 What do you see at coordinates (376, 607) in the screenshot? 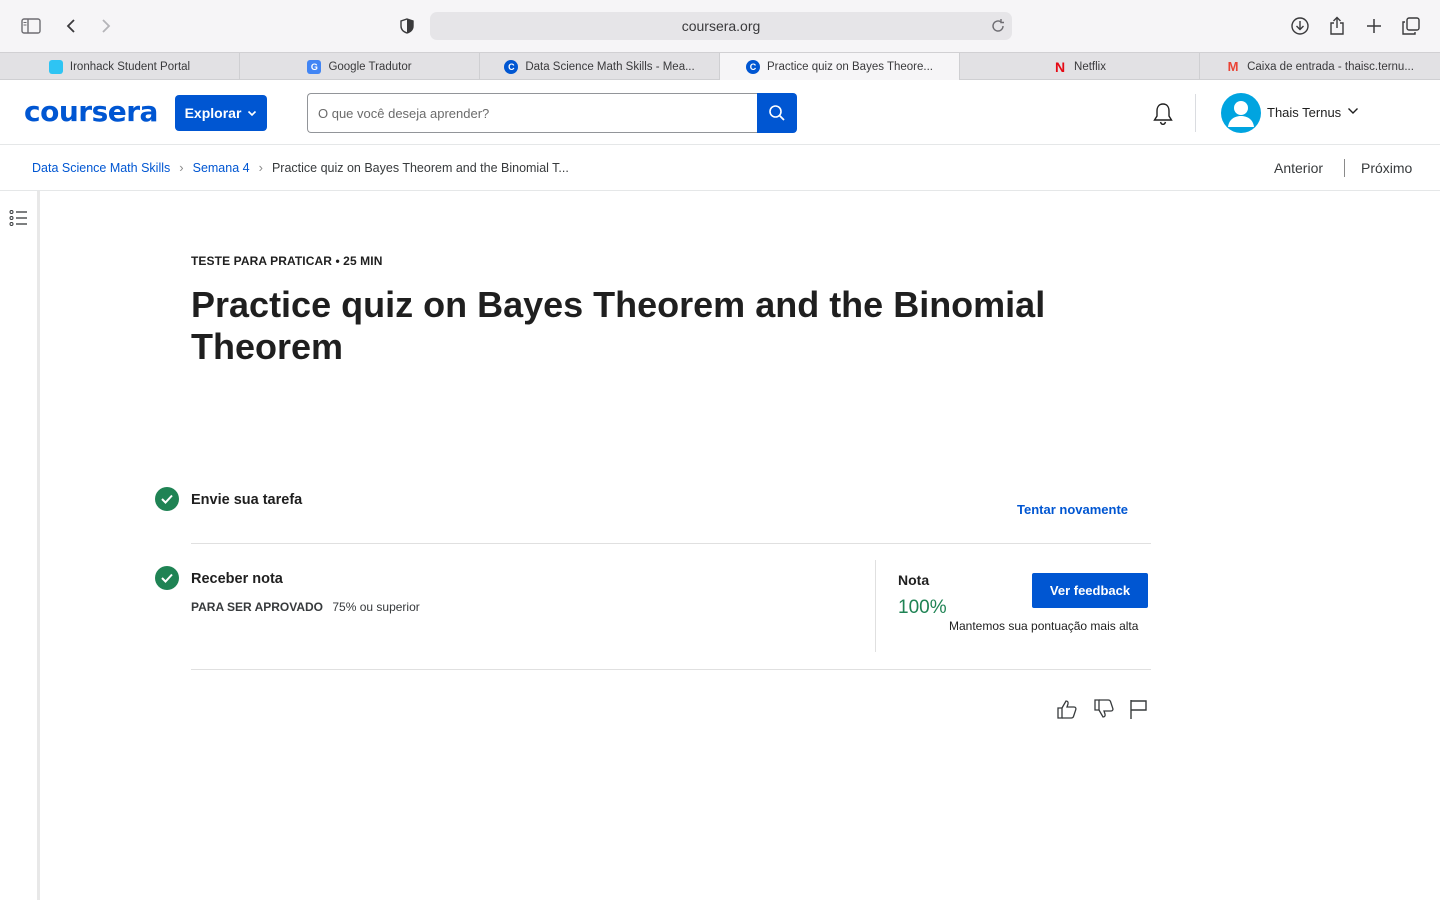
I see `pass-value: 75% ou superior` at bounding box center [376, 607].